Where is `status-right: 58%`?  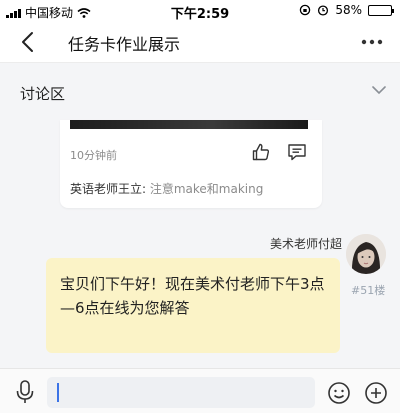 status-right: 58% is located at coordinates (346, 10).